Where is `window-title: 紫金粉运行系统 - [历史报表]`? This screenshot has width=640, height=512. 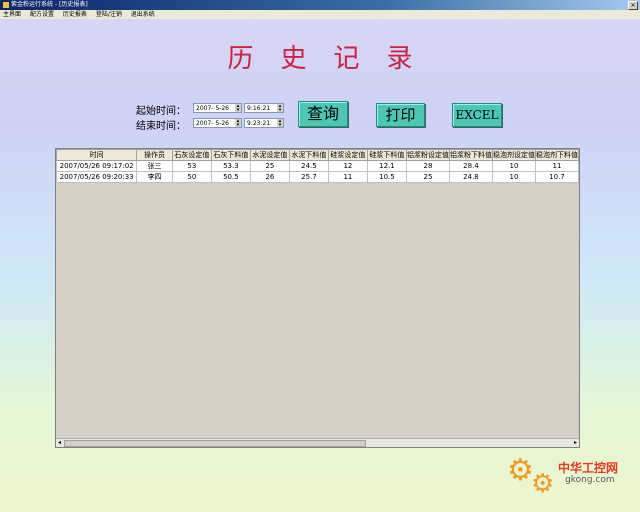 window-title: 紫金粉运行系统 - [历史报表] is located at coordinates (49, 4).